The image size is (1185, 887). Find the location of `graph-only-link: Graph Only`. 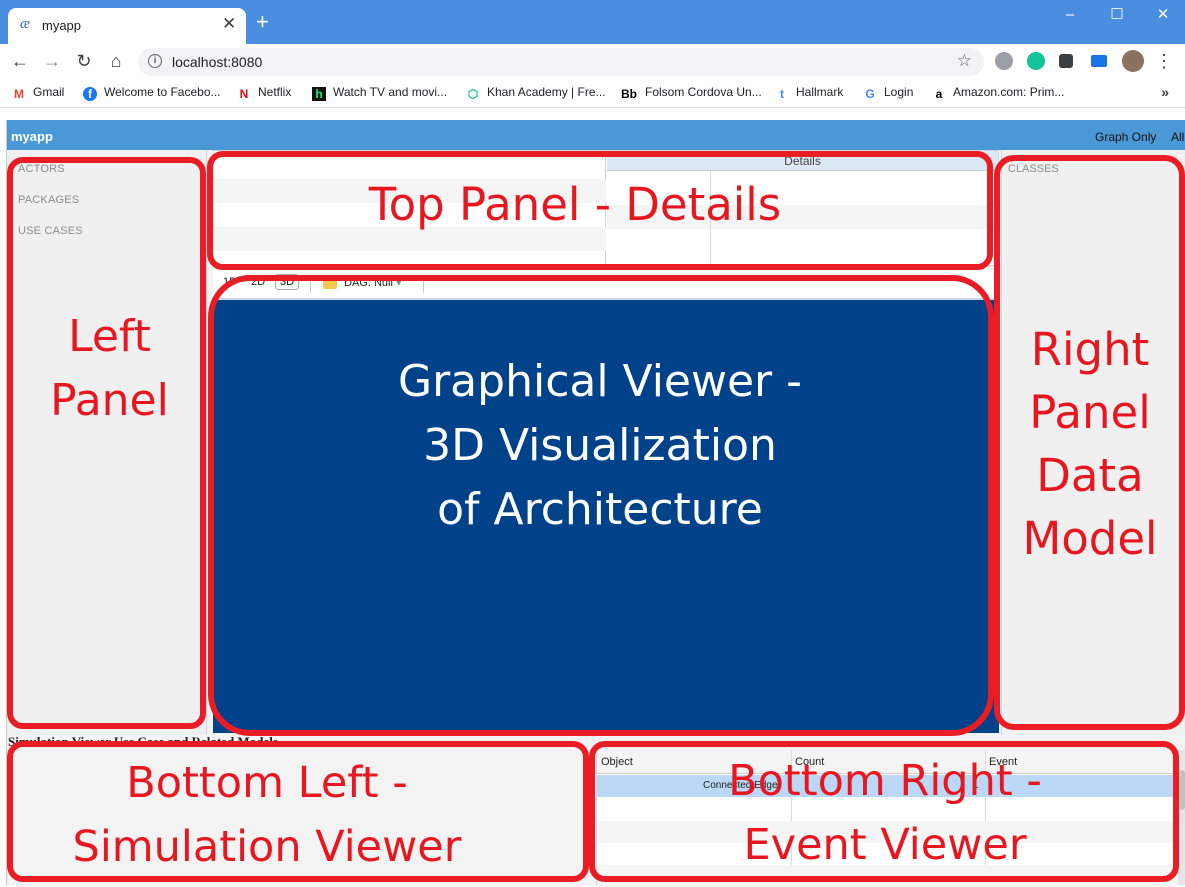

graph-only-link: Graph Only is located at coordinates (1125, 137).